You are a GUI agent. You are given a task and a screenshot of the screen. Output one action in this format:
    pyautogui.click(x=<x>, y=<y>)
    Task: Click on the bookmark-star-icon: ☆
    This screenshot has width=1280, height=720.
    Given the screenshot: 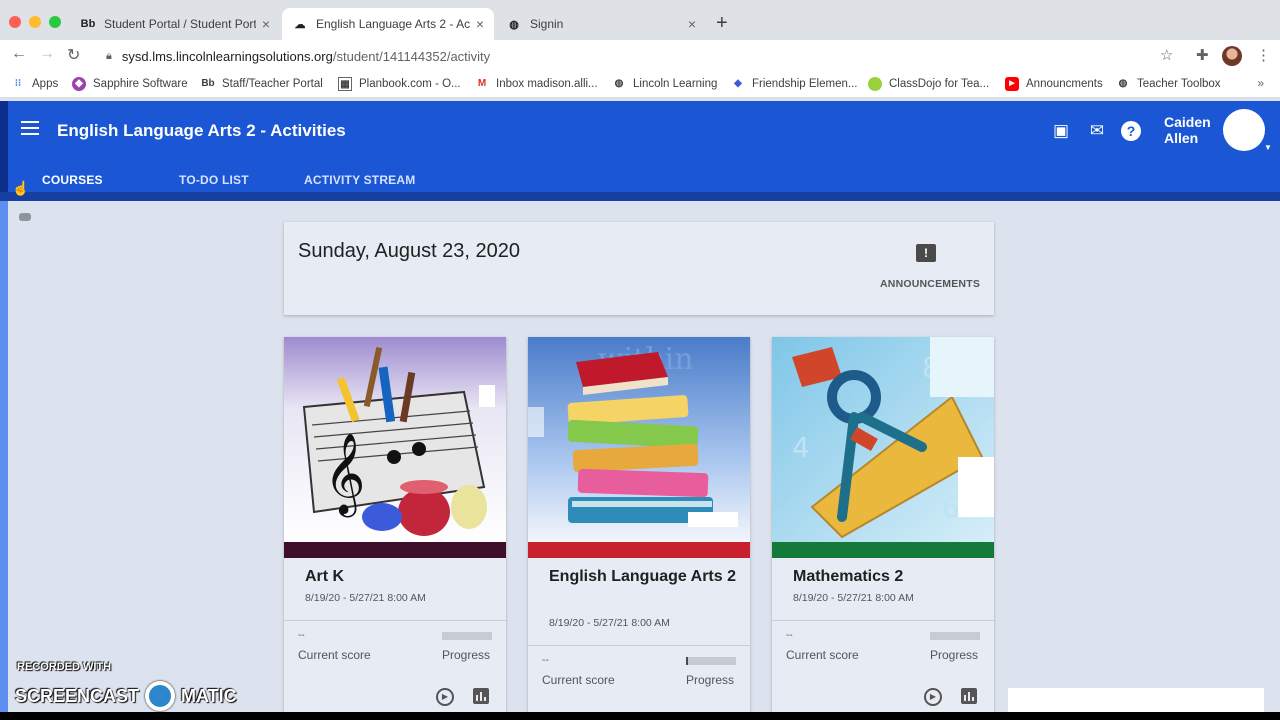 What is the action you would take?
    pyautogui.click(x=1166, y=55)
    